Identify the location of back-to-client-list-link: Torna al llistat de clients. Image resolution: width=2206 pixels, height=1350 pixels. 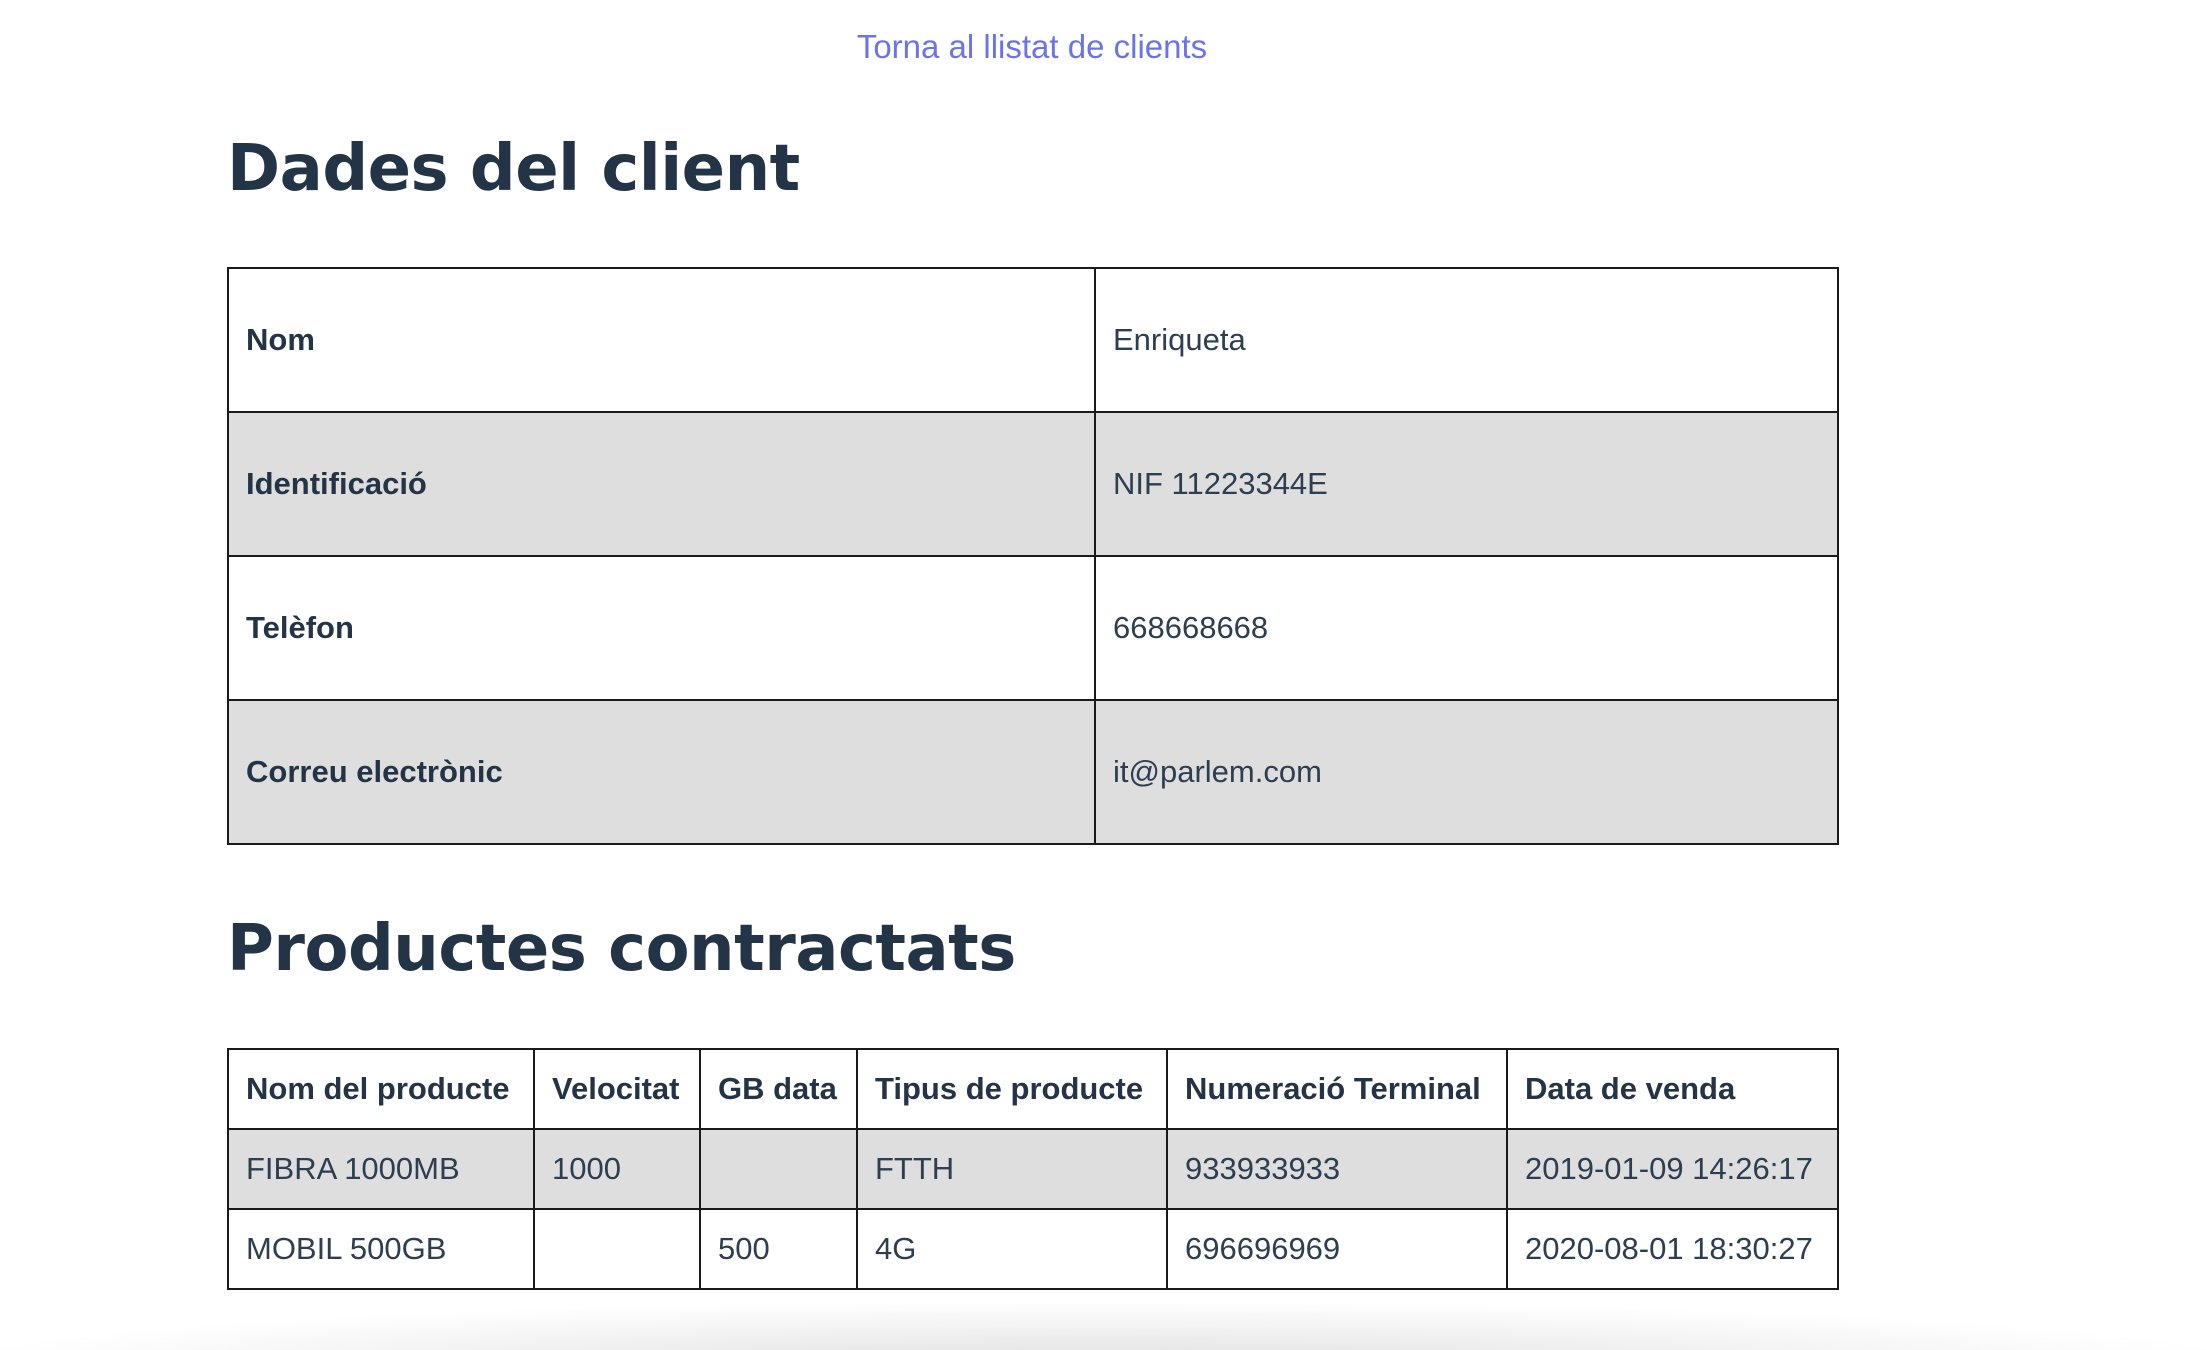
(1032, 47).